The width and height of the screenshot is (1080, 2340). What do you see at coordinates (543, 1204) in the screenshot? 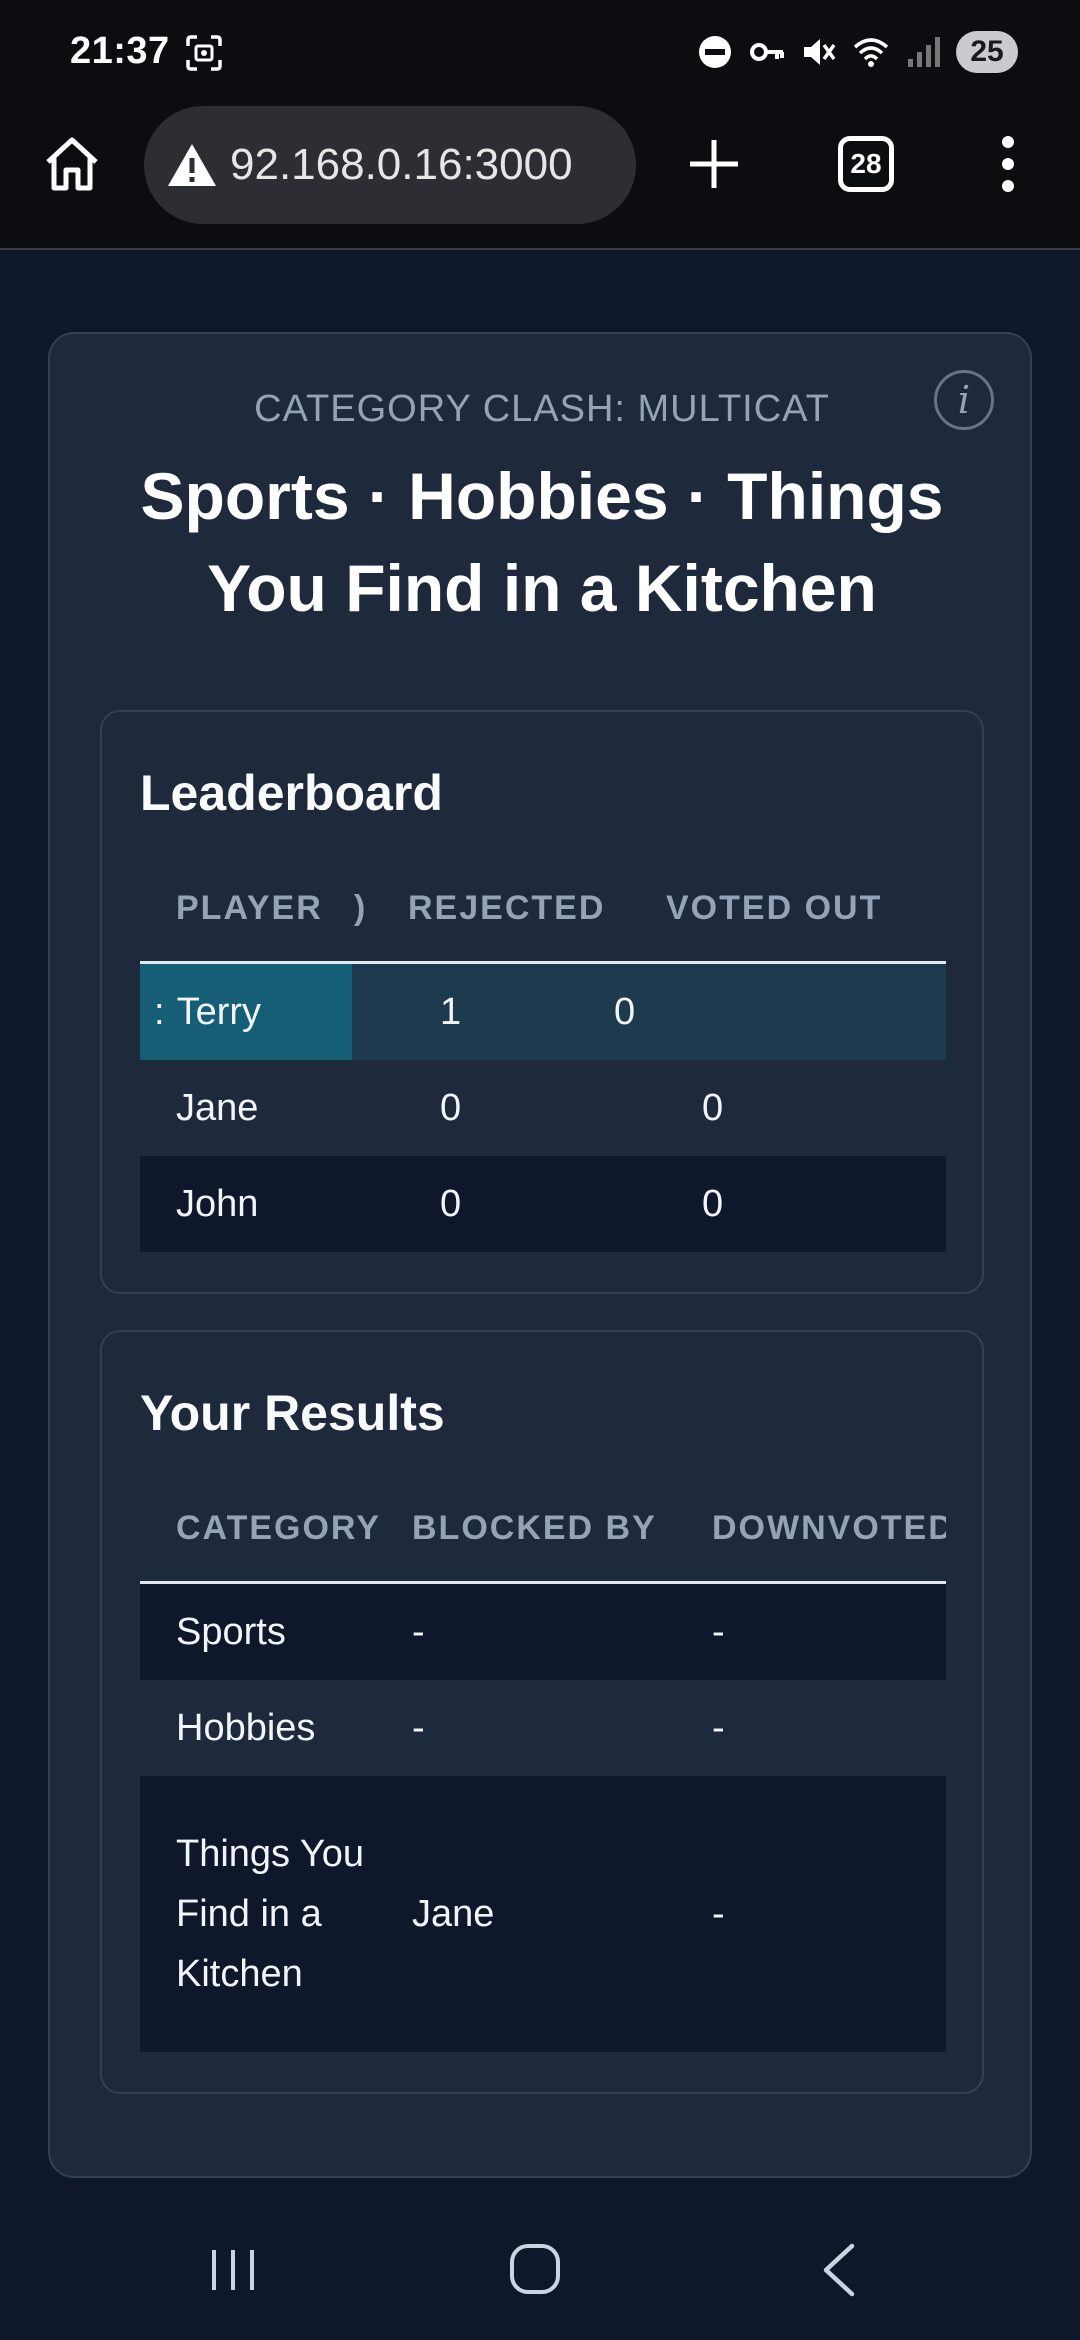
I see `table-row: John 0 0` at bounding box center [543, 1204].